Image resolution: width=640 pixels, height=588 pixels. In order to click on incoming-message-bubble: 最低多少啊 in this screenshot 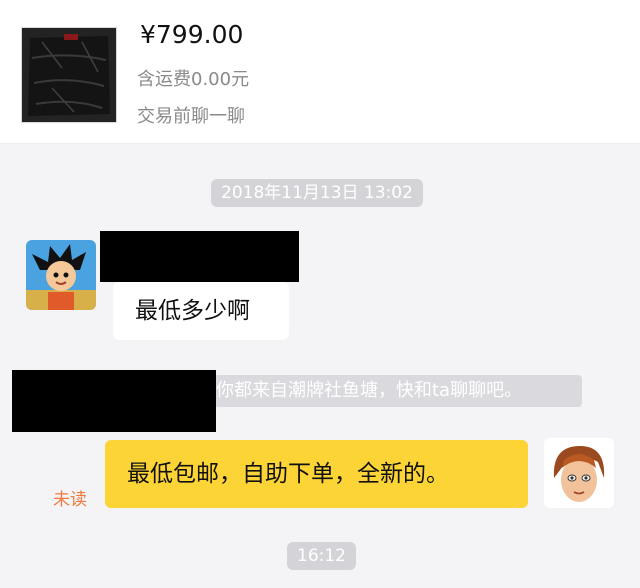, I will do `click(201, 311)`.